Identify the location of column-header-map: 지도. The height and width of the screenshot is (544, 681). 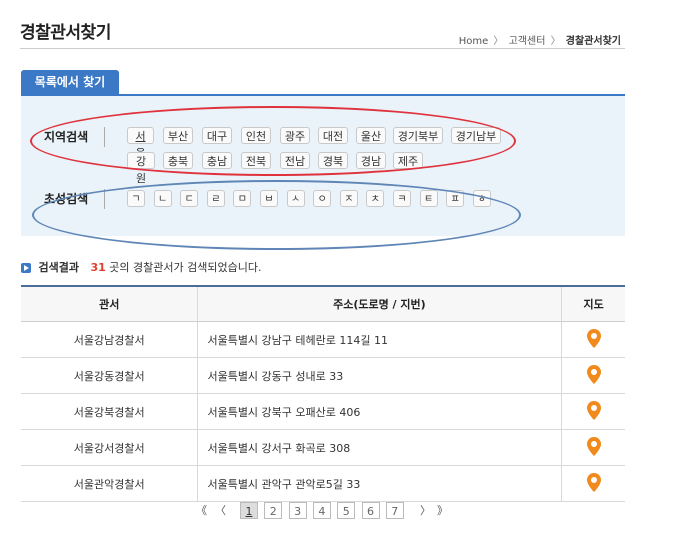
(593, 303).